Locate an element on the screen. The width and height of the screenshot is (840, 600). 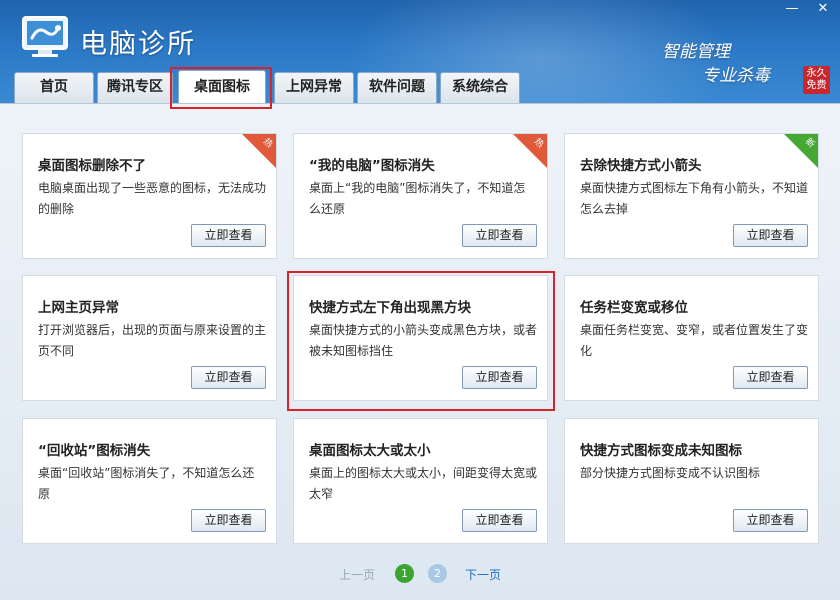
slogan-line-2: 专业杀毒 is located at coordinates (736, 76).